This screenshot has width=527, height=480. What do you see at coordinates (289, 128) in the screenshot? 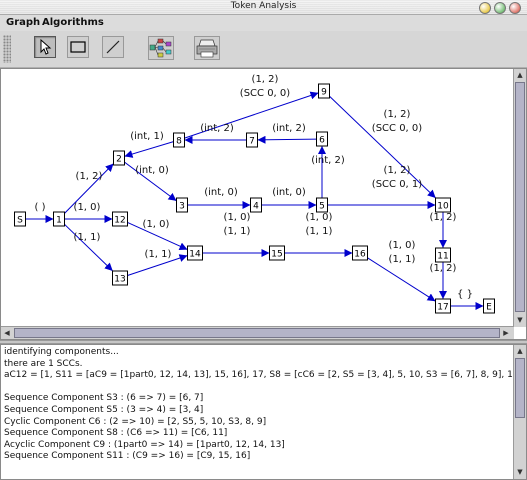
I see `edge-label-6-7: (int, 2)` at bounding box center [289, 128].